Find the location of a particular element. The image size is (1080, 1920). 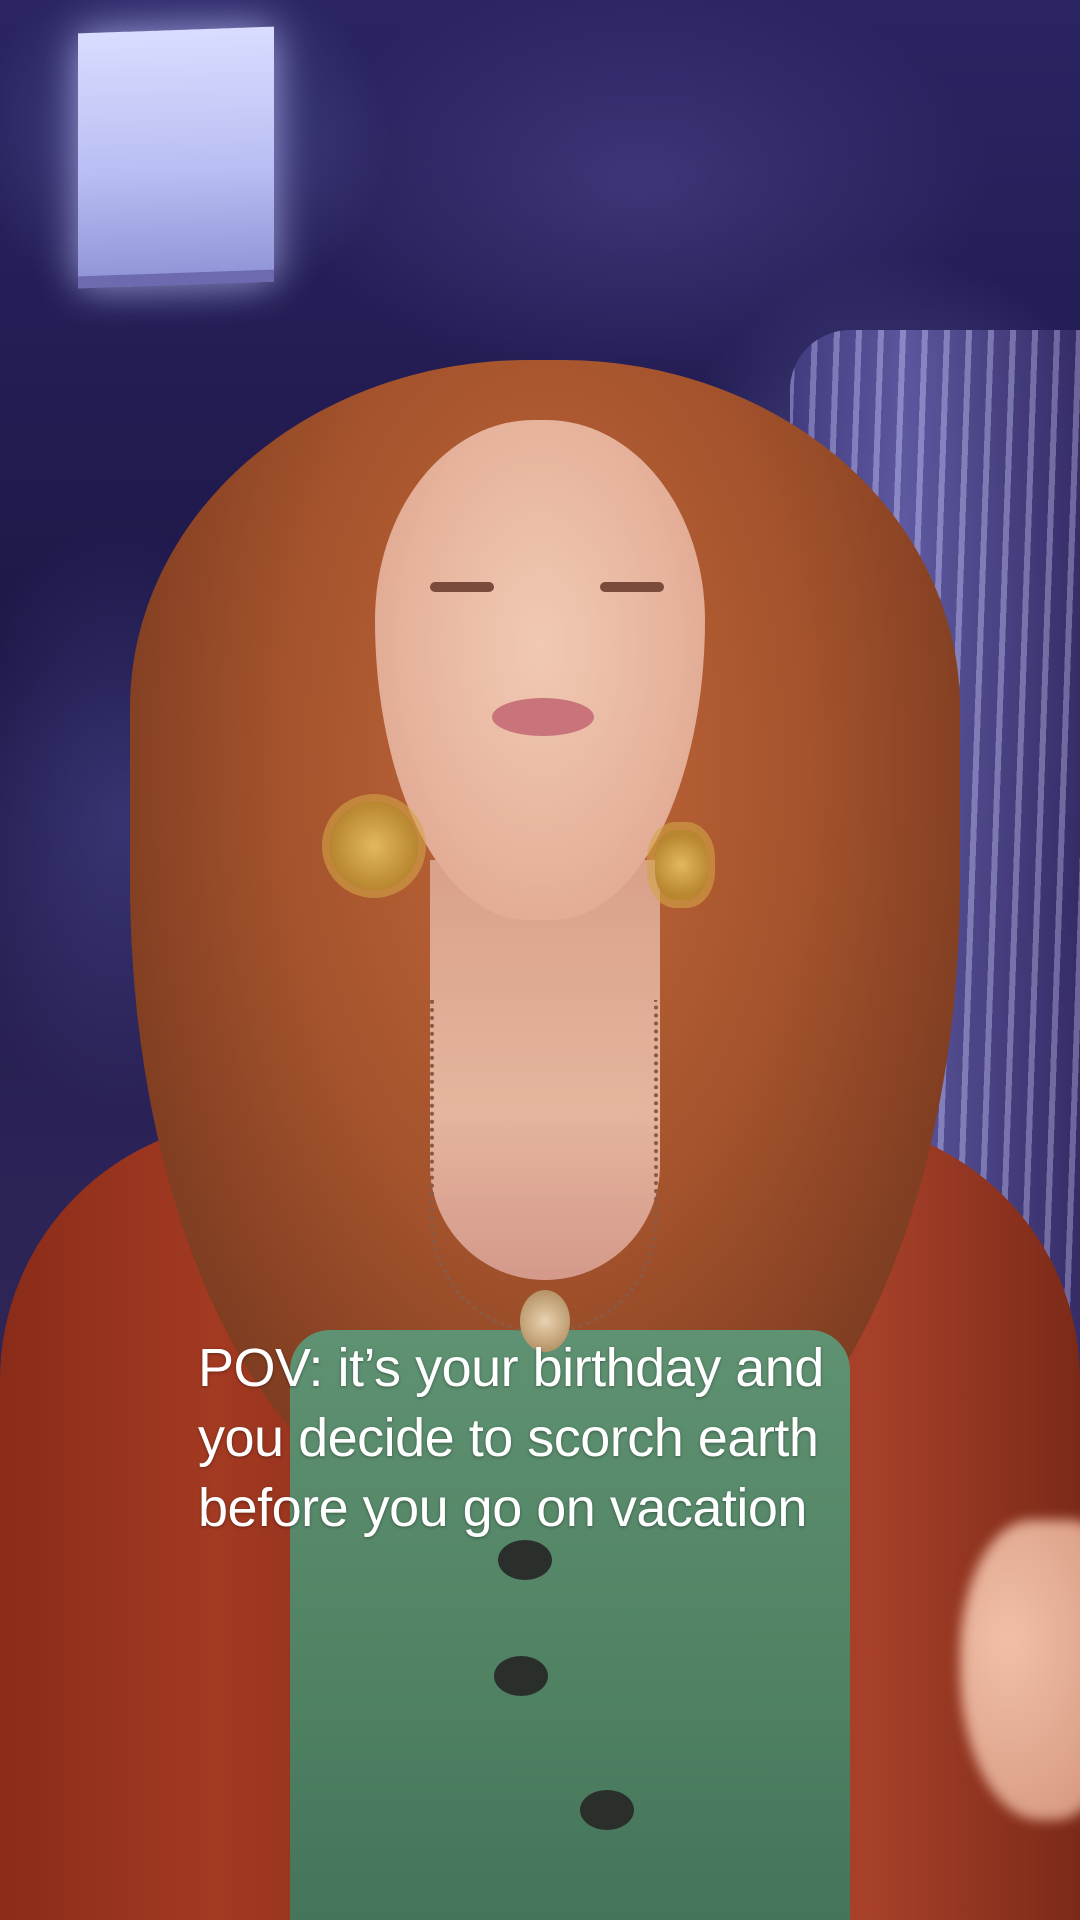

moon-earring-image is located at coordinates (681, 865).